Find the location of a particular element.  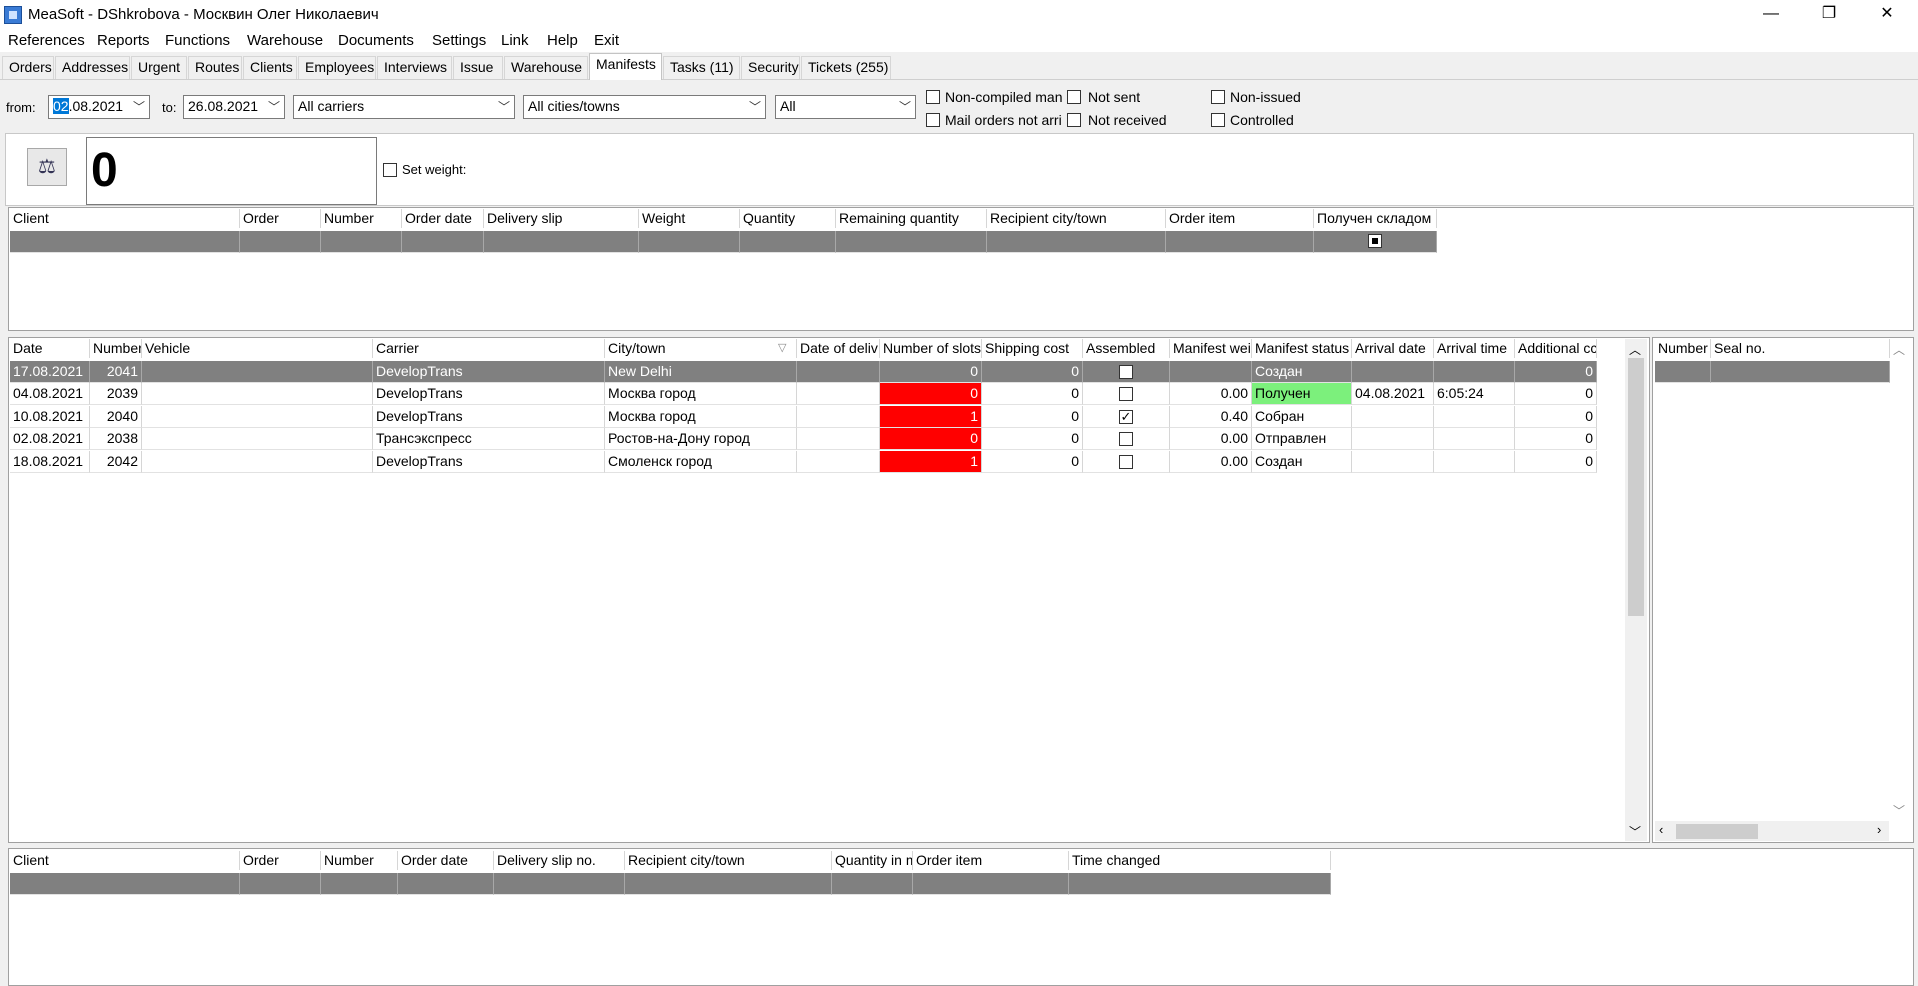

manifest-cell-additional: 0 is located at coordinates (1556, 372).